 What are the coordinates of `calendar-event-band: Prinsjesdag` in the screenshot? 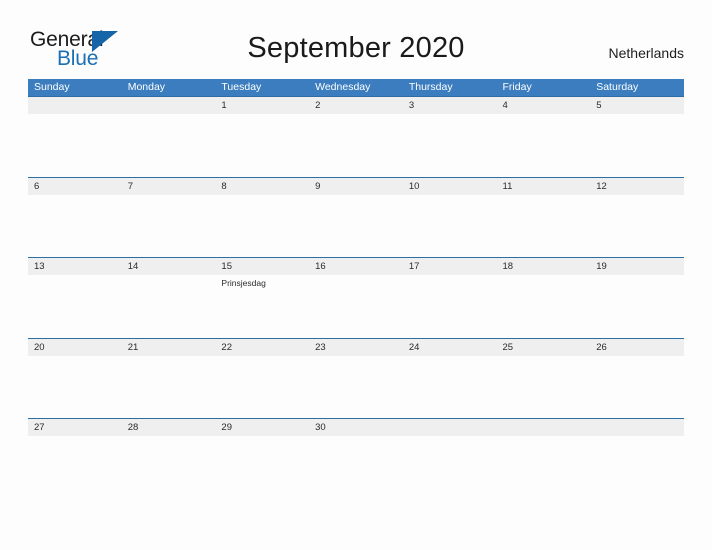 It's located at (356, 282).